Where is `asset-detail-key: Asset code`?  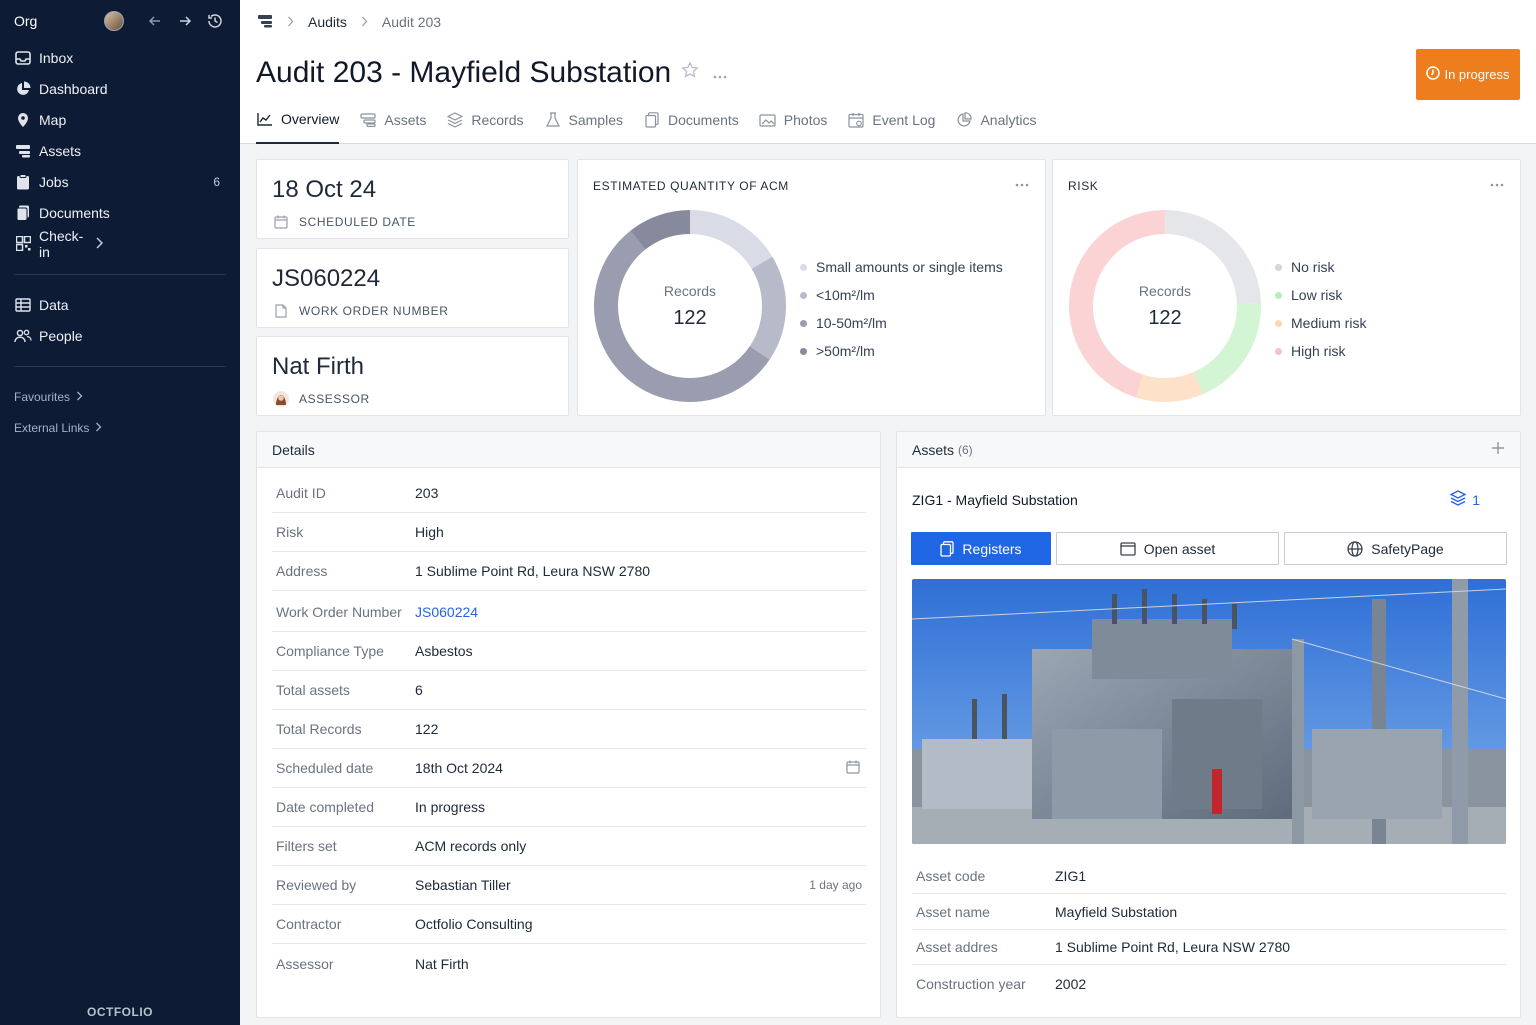 asset-detail-key: Asset code is located at coordinates (951, 875).